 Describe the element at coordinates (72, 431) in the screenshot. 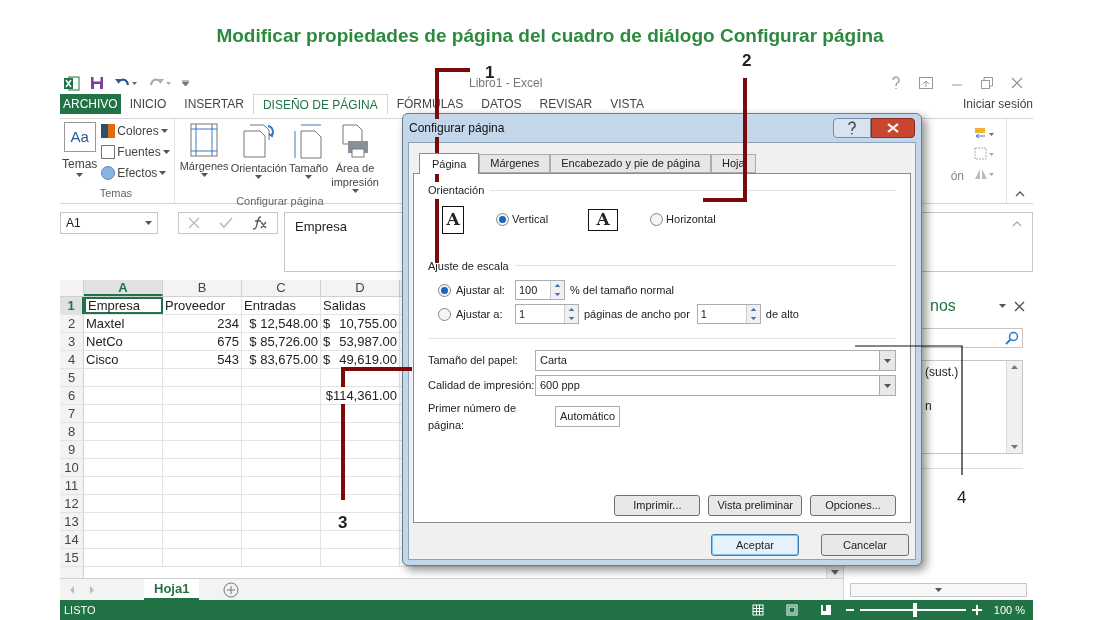

I see `row-header: 8` at that location.